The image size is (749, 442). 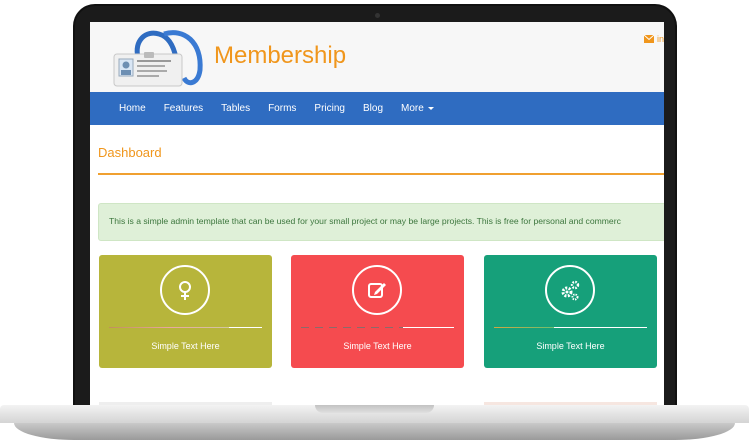 I want to click on mail-text: in, so click(x=660, y=39).